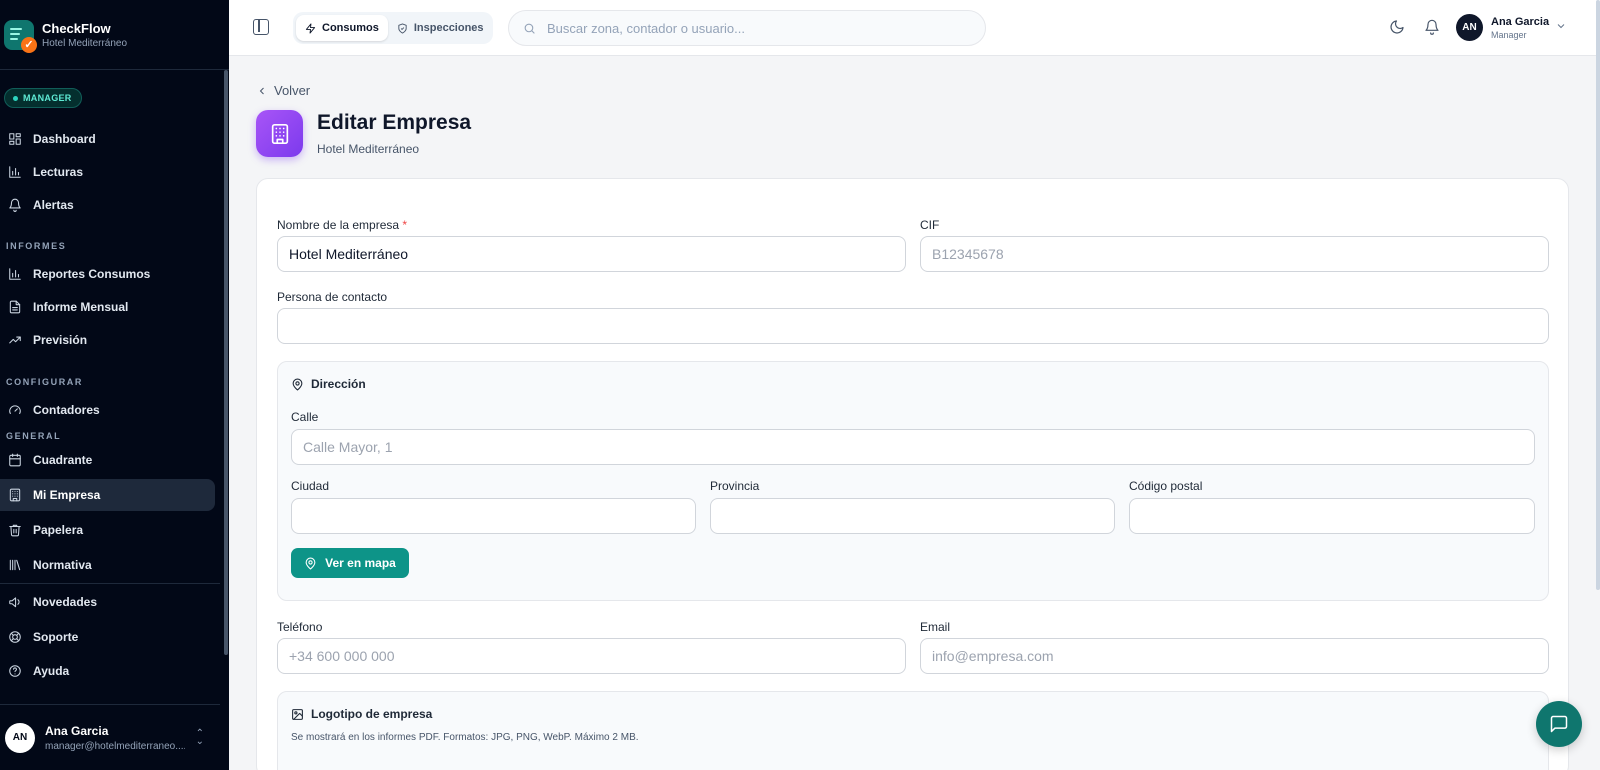  Describe the element at coordinates (226, 362) in the screenshot. I see `sidebar-scrollbar` at that location.